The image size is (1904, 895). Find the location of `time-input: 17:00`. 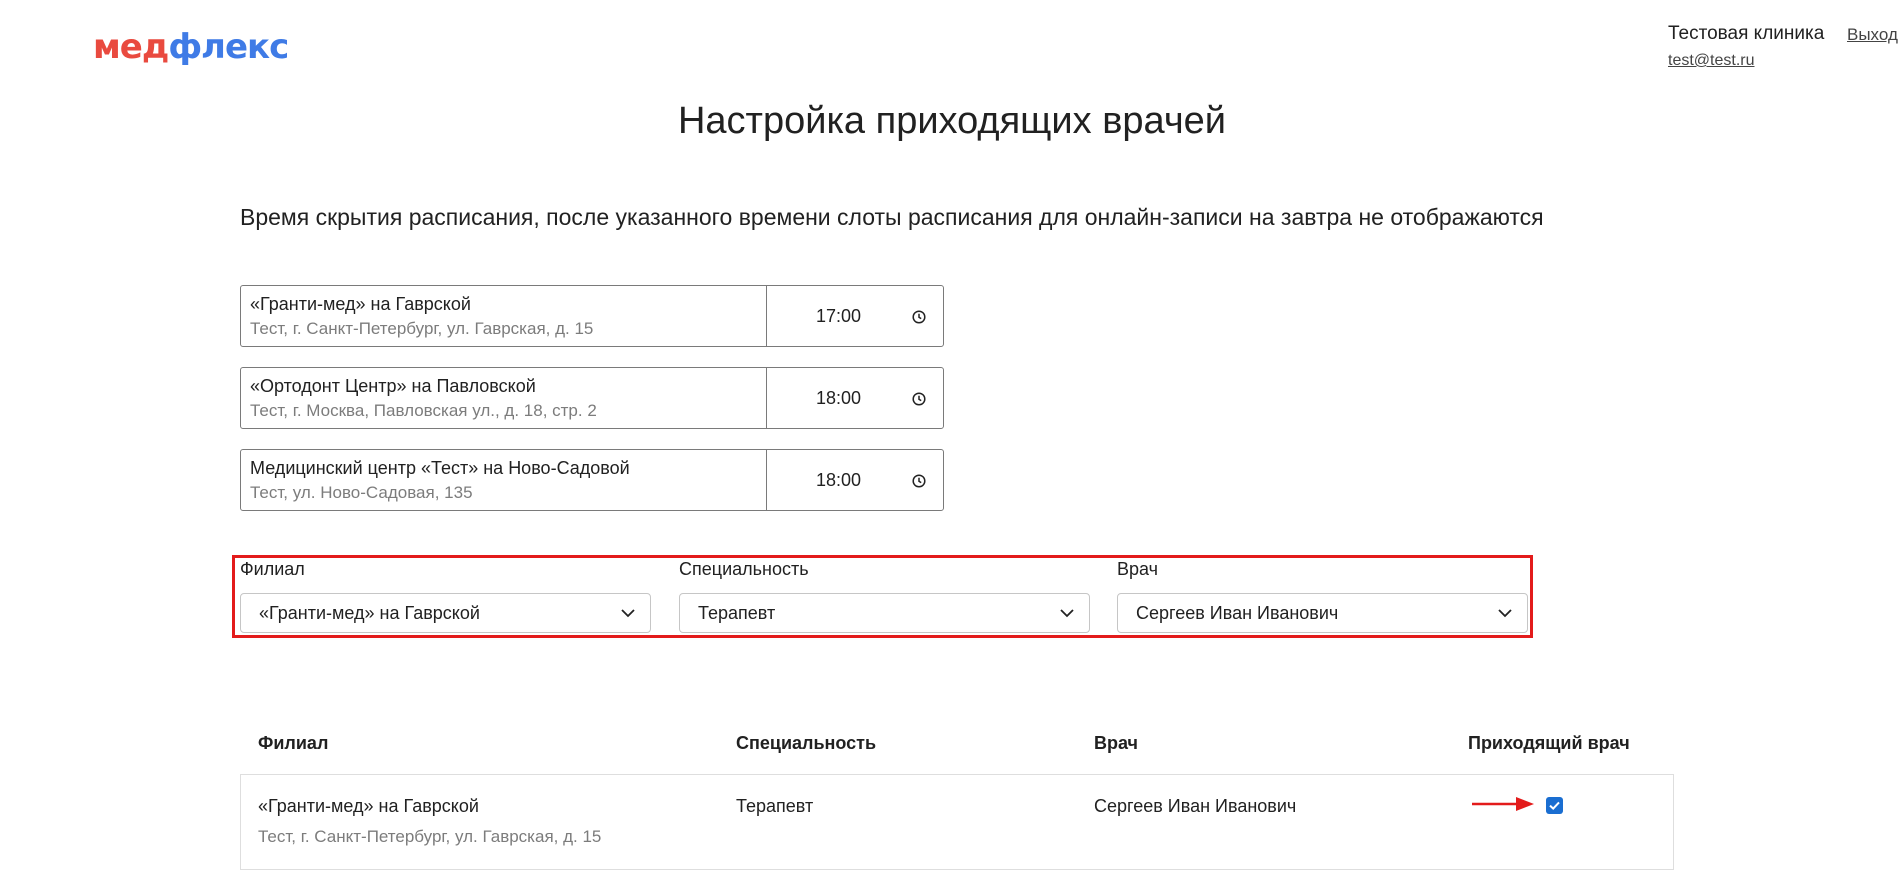

time-input: 17:00 is located at coordinates (855, 316).